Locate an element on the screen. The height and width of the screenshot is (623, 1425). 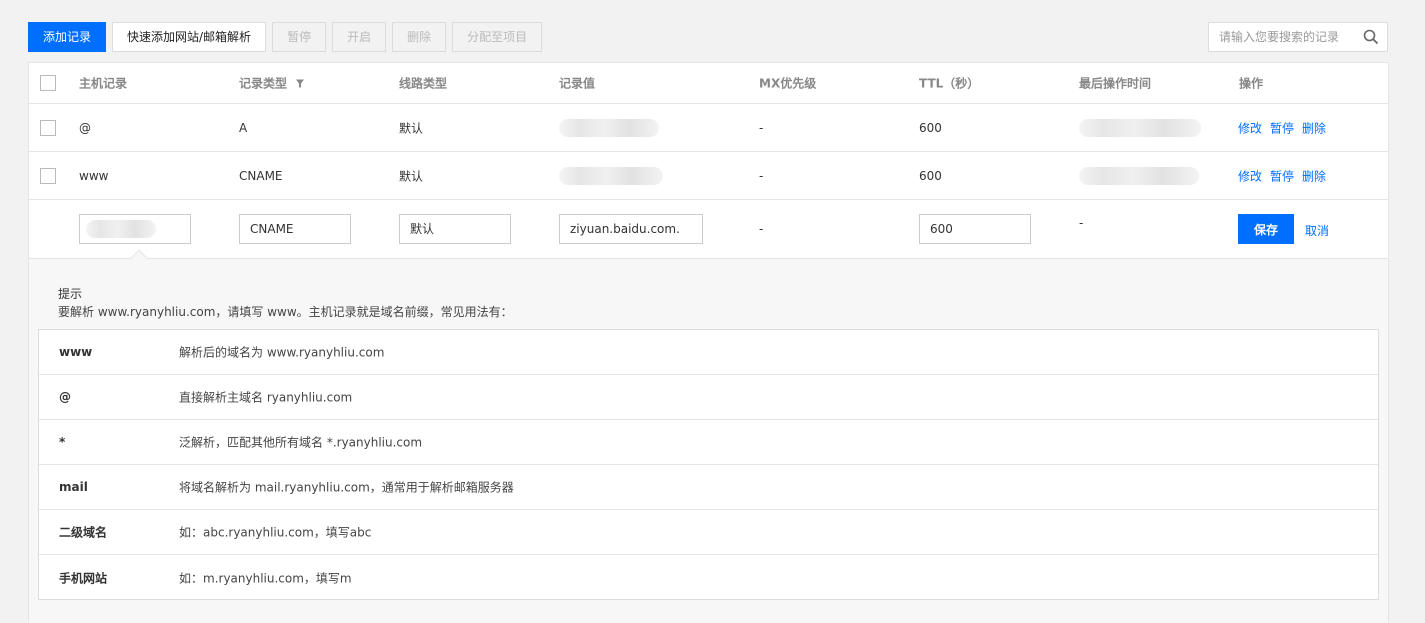
tip-key: mail is located at coordinates (73, 487).